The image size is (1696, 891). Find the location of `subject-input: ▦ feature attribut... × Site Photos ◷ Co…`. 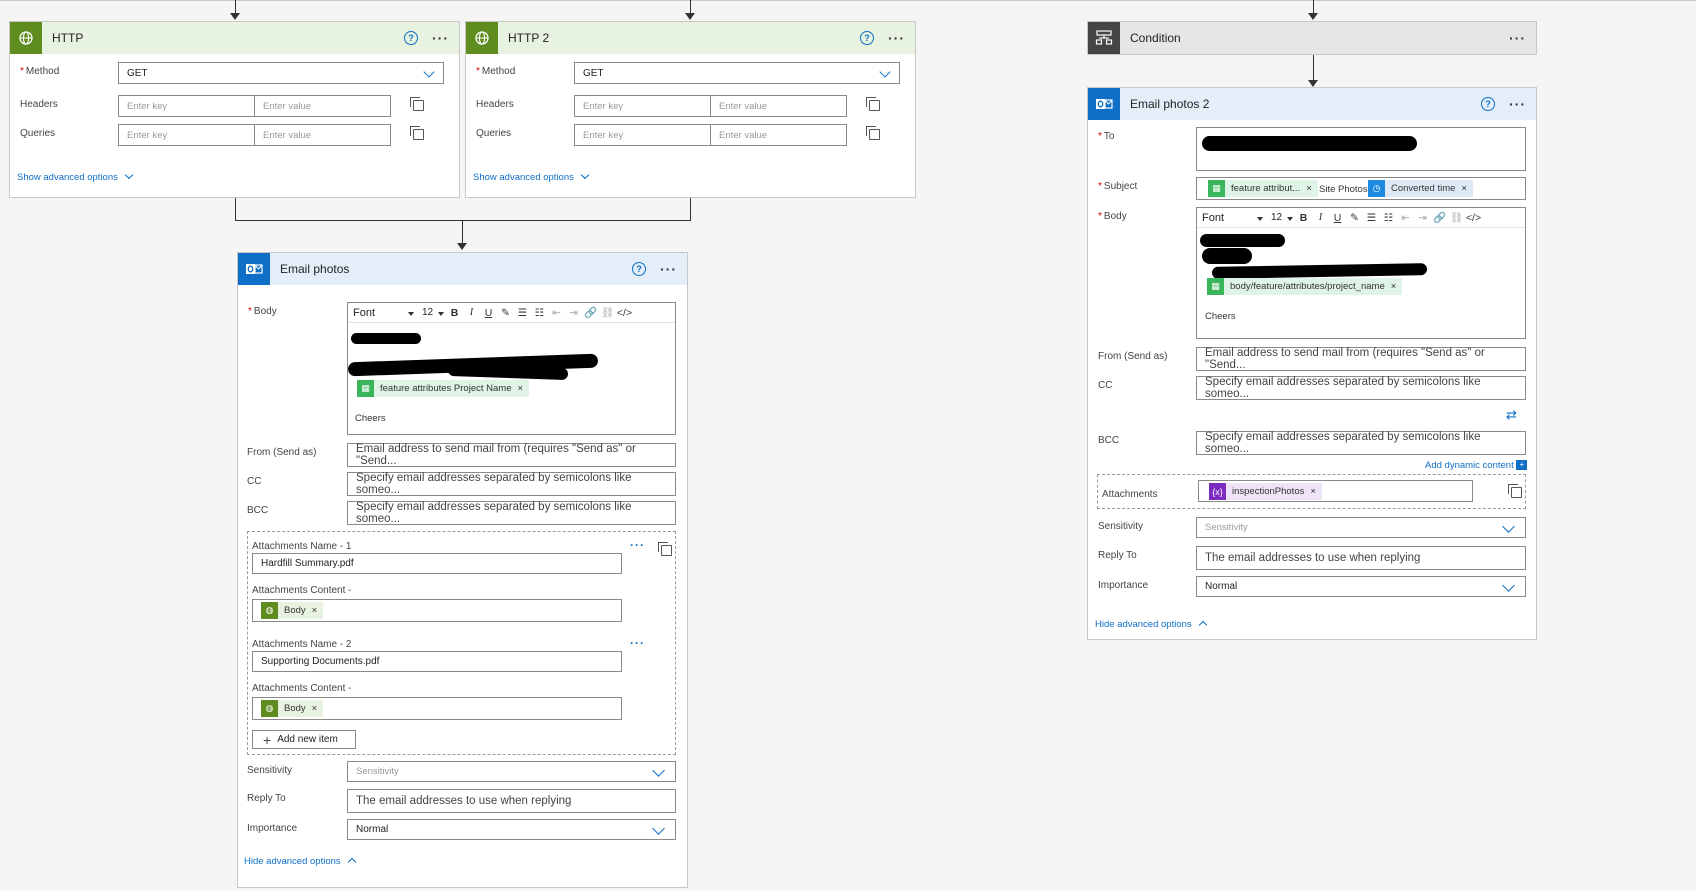

subject-input: ▦ feature attribut... × Site Photos ◷ Co… is located at coordinates (1361, 188).